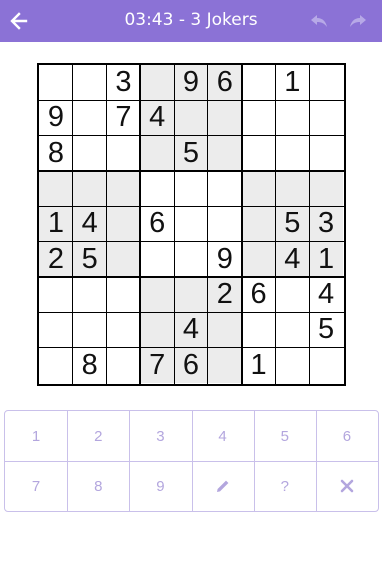 This screenshot has height=567, width=382. I want to click on cell-r6-c5, so click(191, 259).